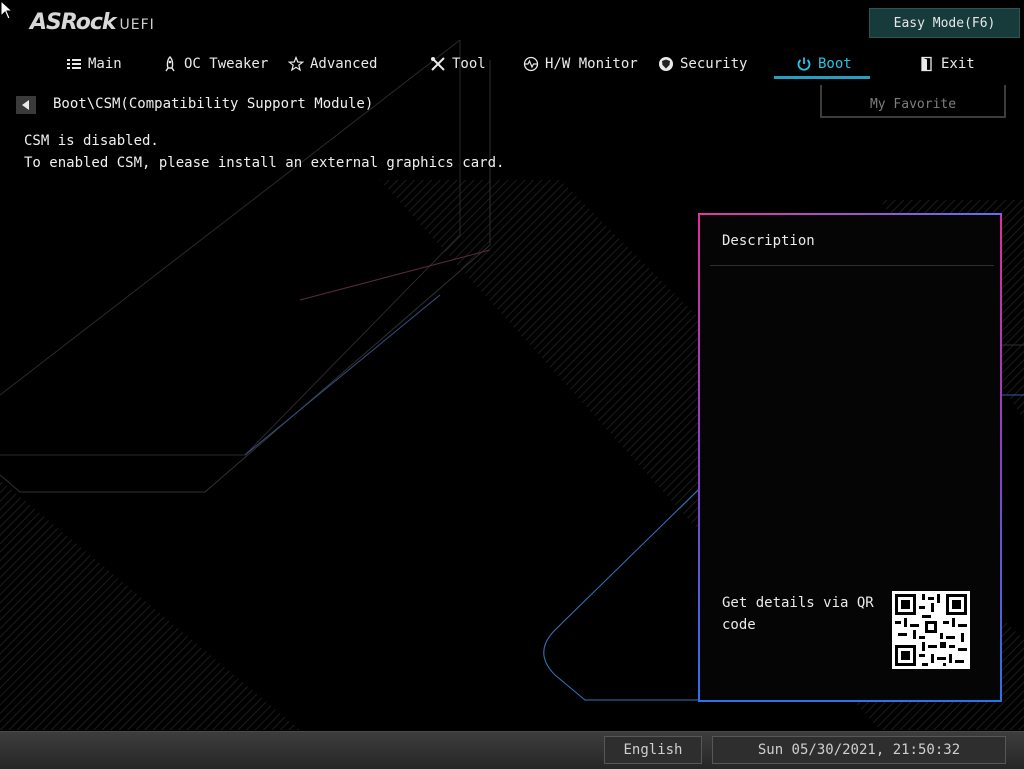 This screenshot has height=769, width=1024. Describe the element at coordinates (91, 141) in the screenshot. I see `csm-status-text: CSM is disabled.` at that location.